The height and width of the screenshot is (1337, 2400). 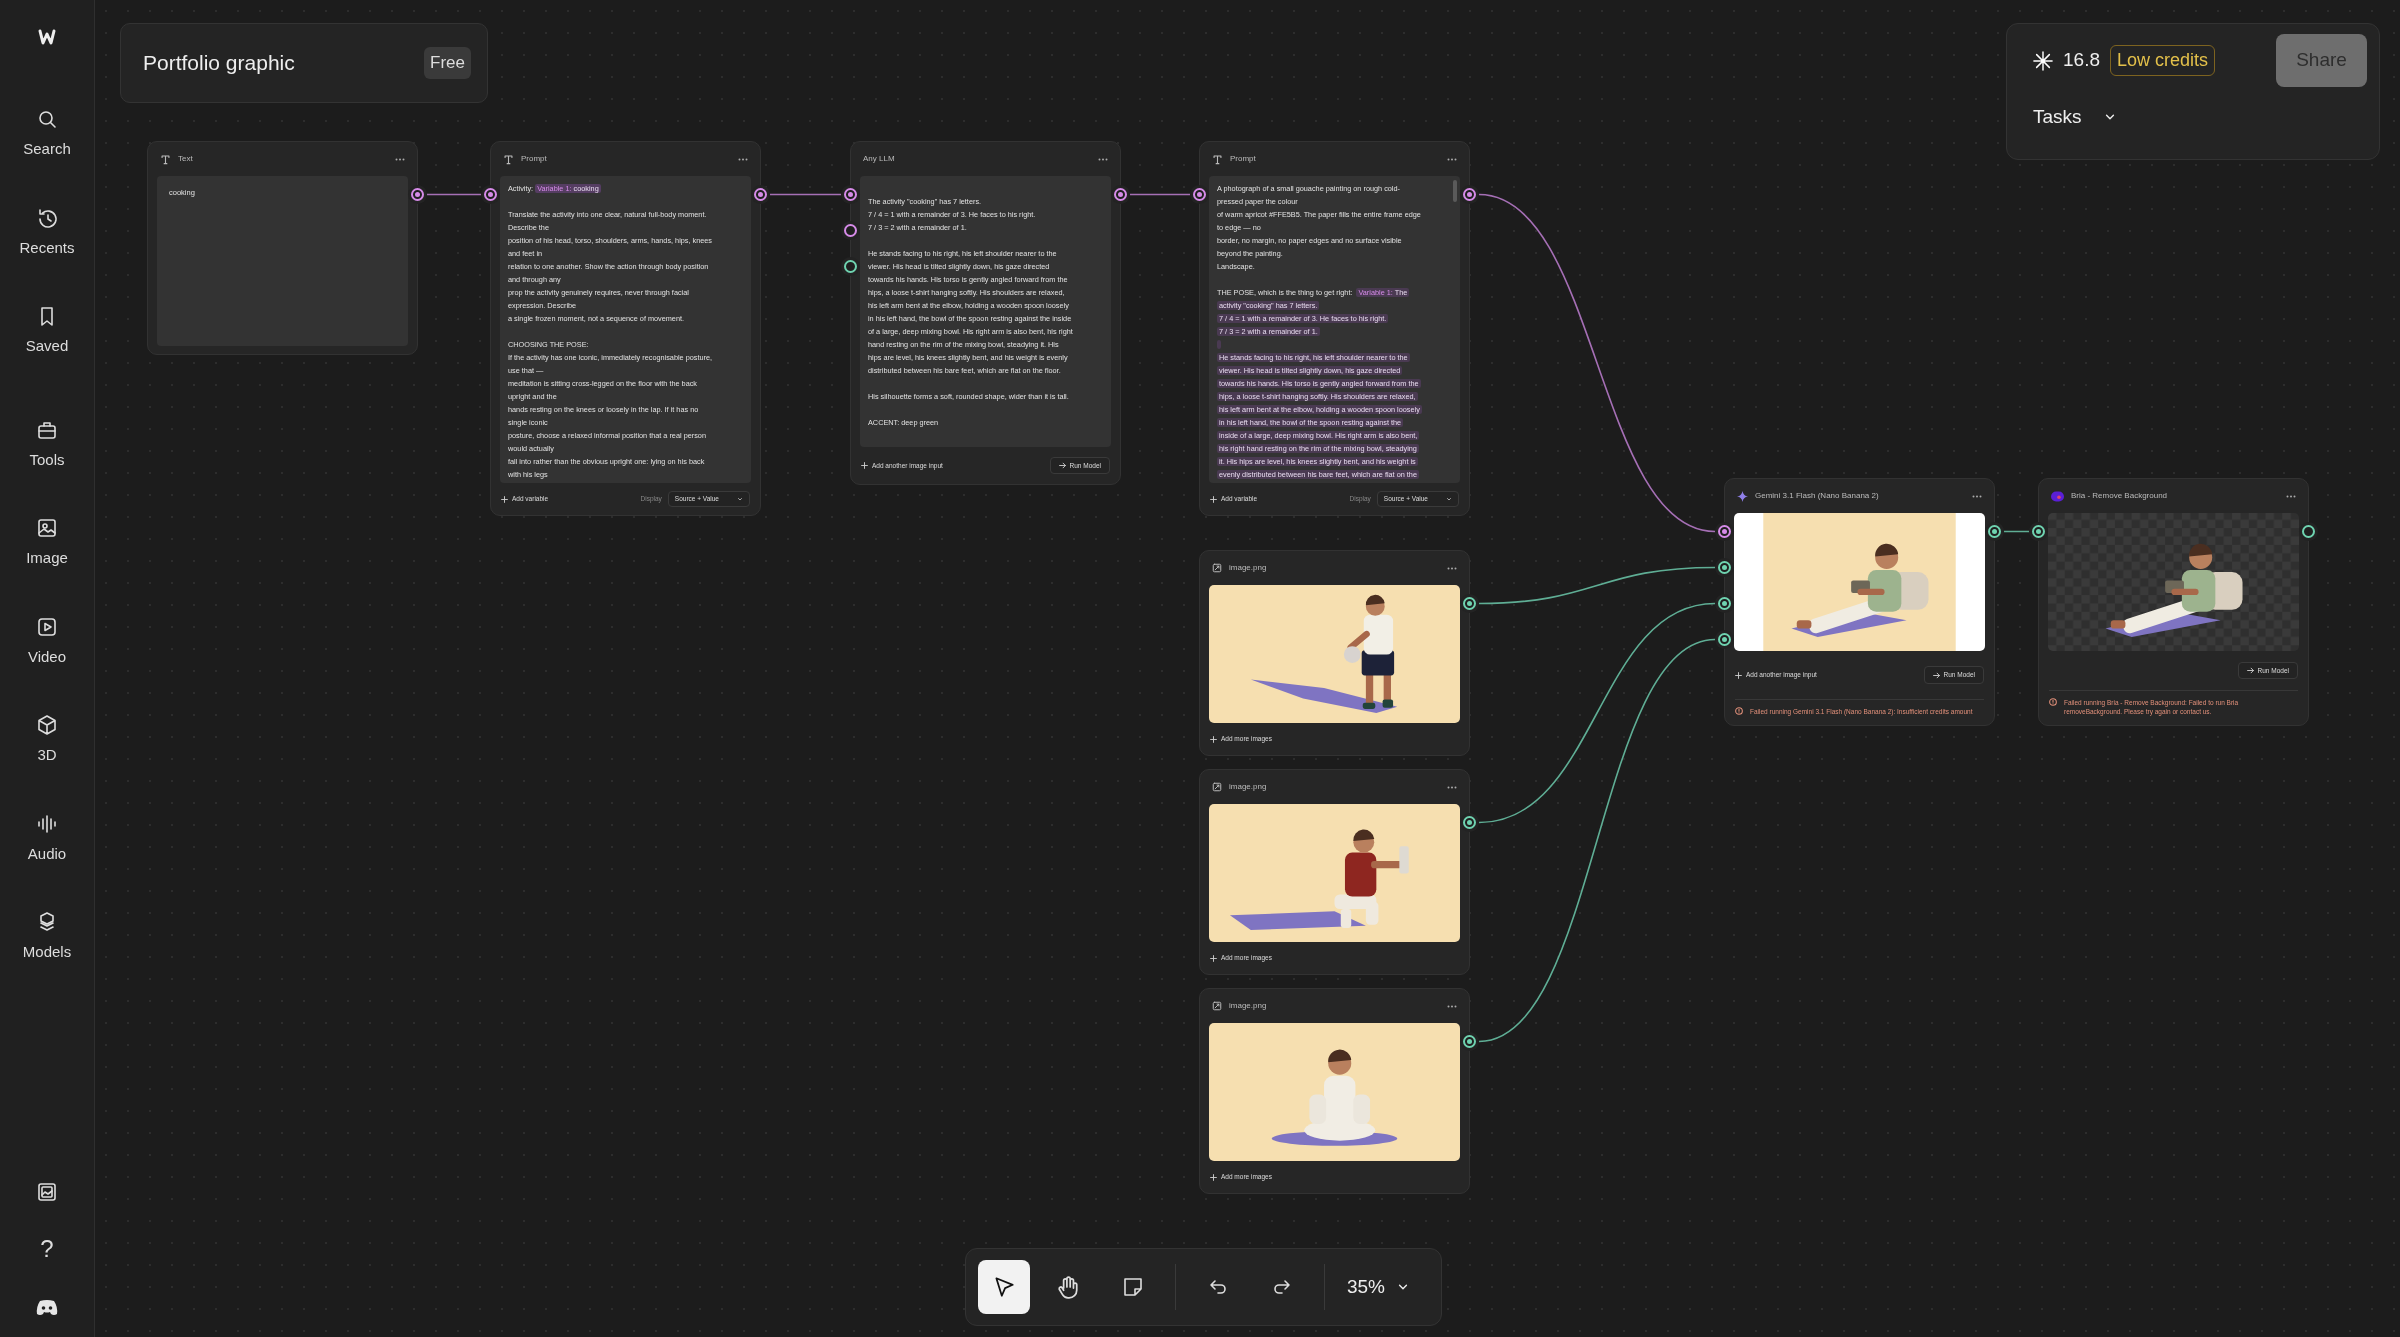 I want to click on help-link: ?, so click(x=47, y=1249).